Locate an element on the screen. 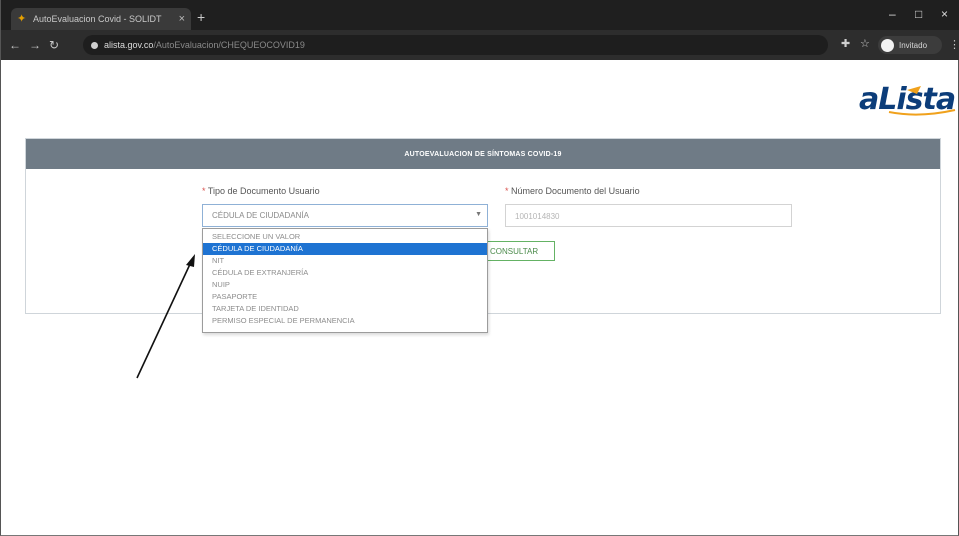 The width and height of the screenshot is (959, 536). dropdown-option: SELECCIONE UN VALOR is located at coordinates (345, 237).